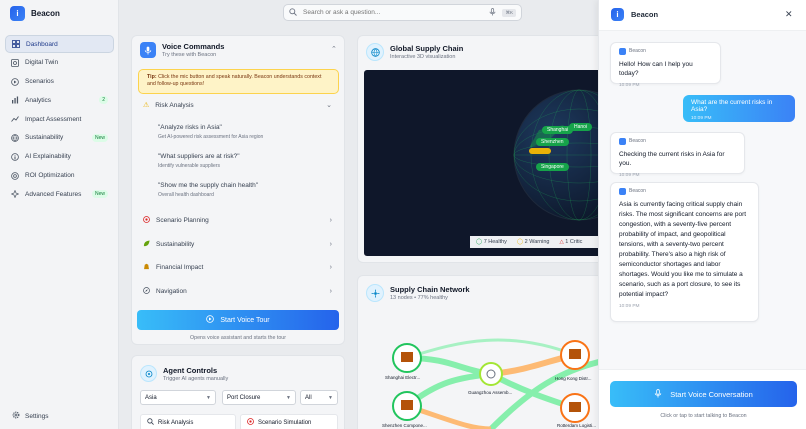  Describe the element at coordinates (617, 14) in the screenshot. I see `beacon-logo-icon: i` at that location.